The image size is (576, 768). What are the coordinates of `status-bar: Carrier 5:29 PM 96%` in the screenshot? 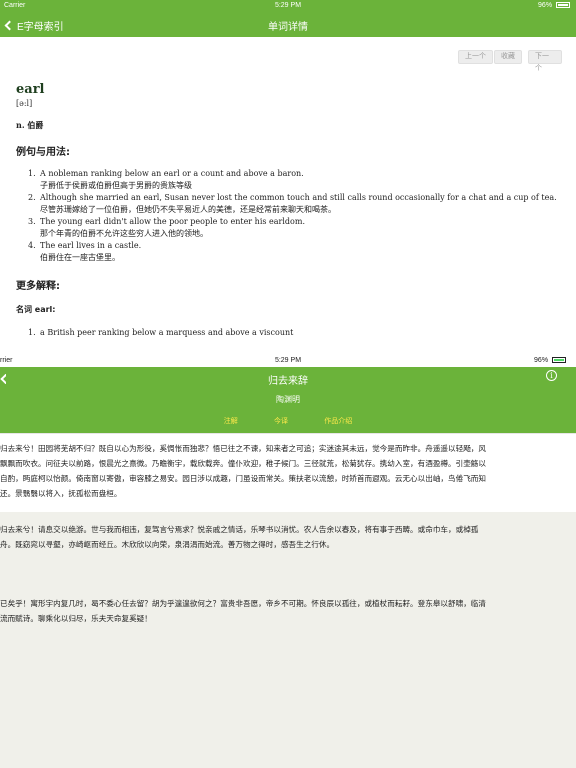 It's located at (288, 6).